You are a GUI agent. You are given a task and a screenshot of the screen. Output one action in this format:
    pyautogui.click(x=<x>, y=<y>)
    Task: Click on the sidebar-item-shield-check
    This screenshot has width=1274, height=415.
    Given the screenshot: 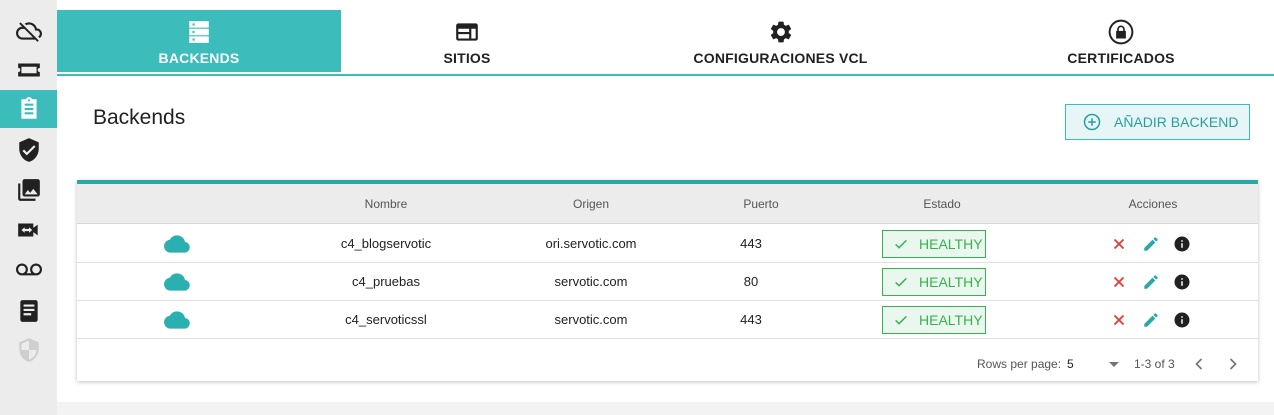 What is the action you would take?
    pyautogui.click(x=28, y=150)
    